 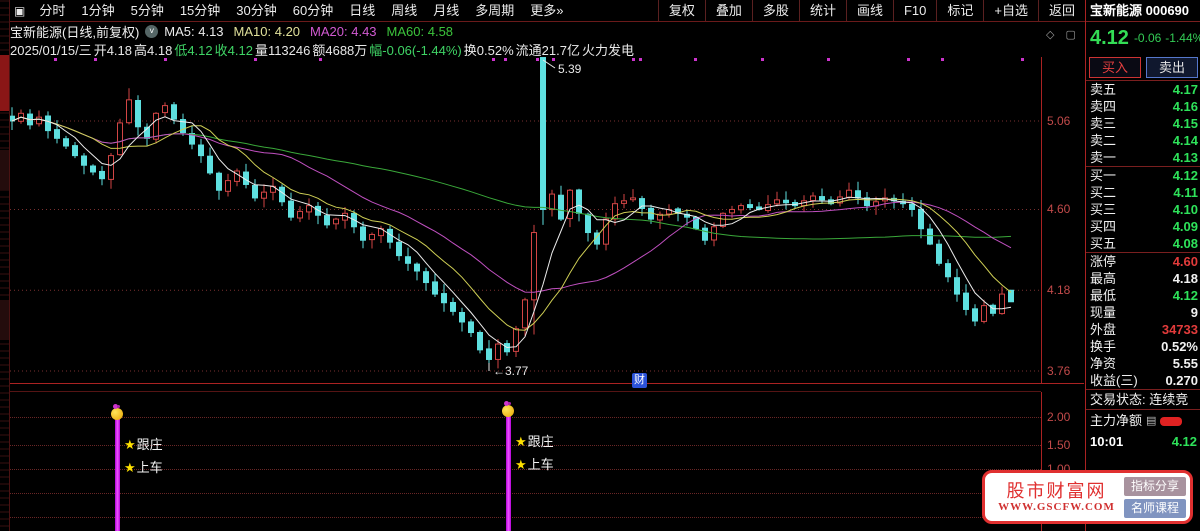 I want to click on menu-item-标记: 标记, so click(x=959, y=10).